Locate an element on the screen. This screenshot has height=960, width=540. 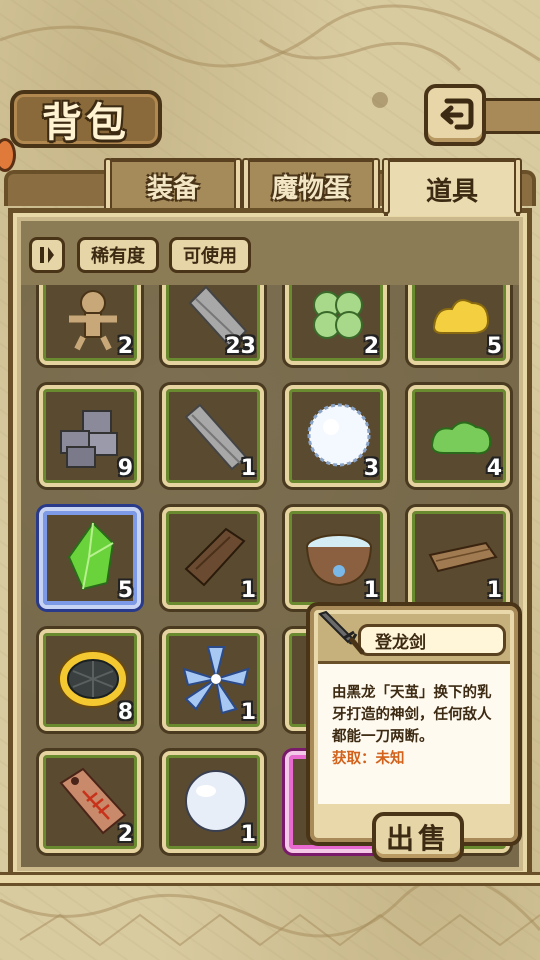
back-arrow-icon is located at coordinates (457, 114).